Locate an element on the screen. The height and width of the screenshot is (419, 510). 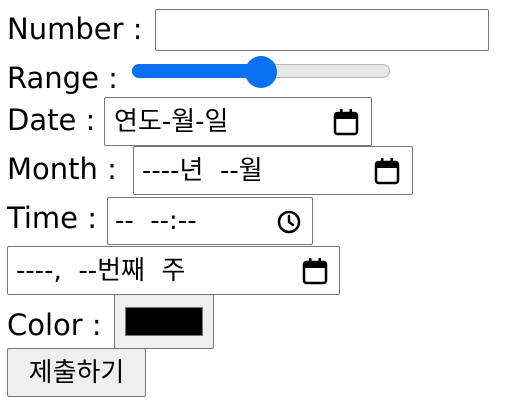
month-input: ----년 --월 is located at coordinates (273, 170).